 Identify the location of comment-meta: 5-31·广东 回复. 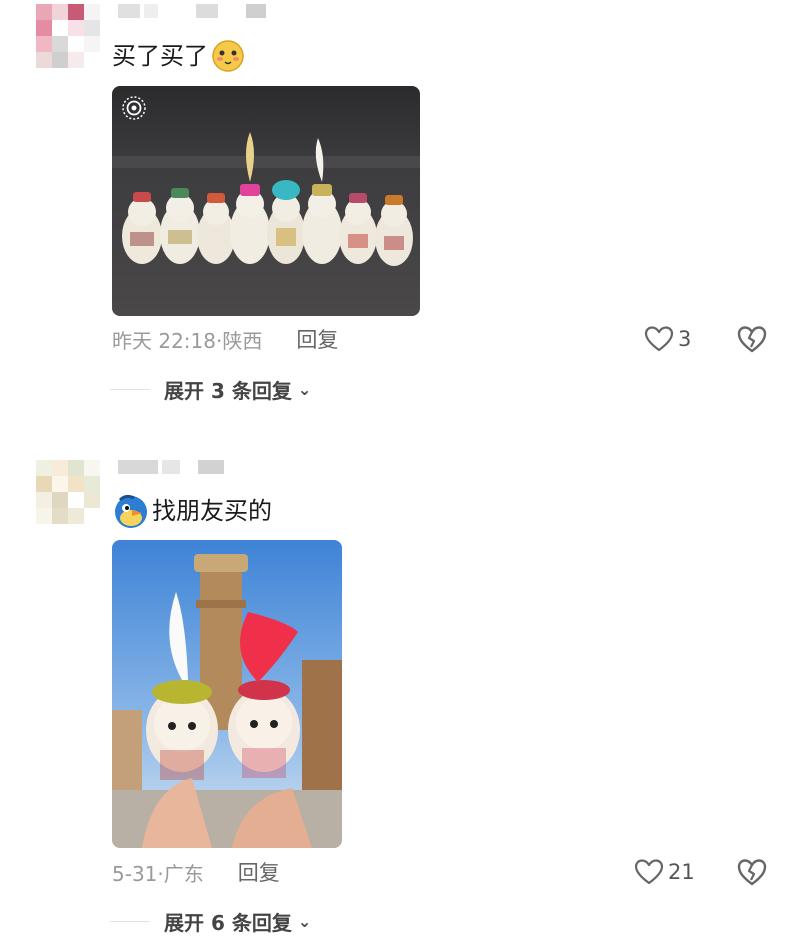
(196, 872).